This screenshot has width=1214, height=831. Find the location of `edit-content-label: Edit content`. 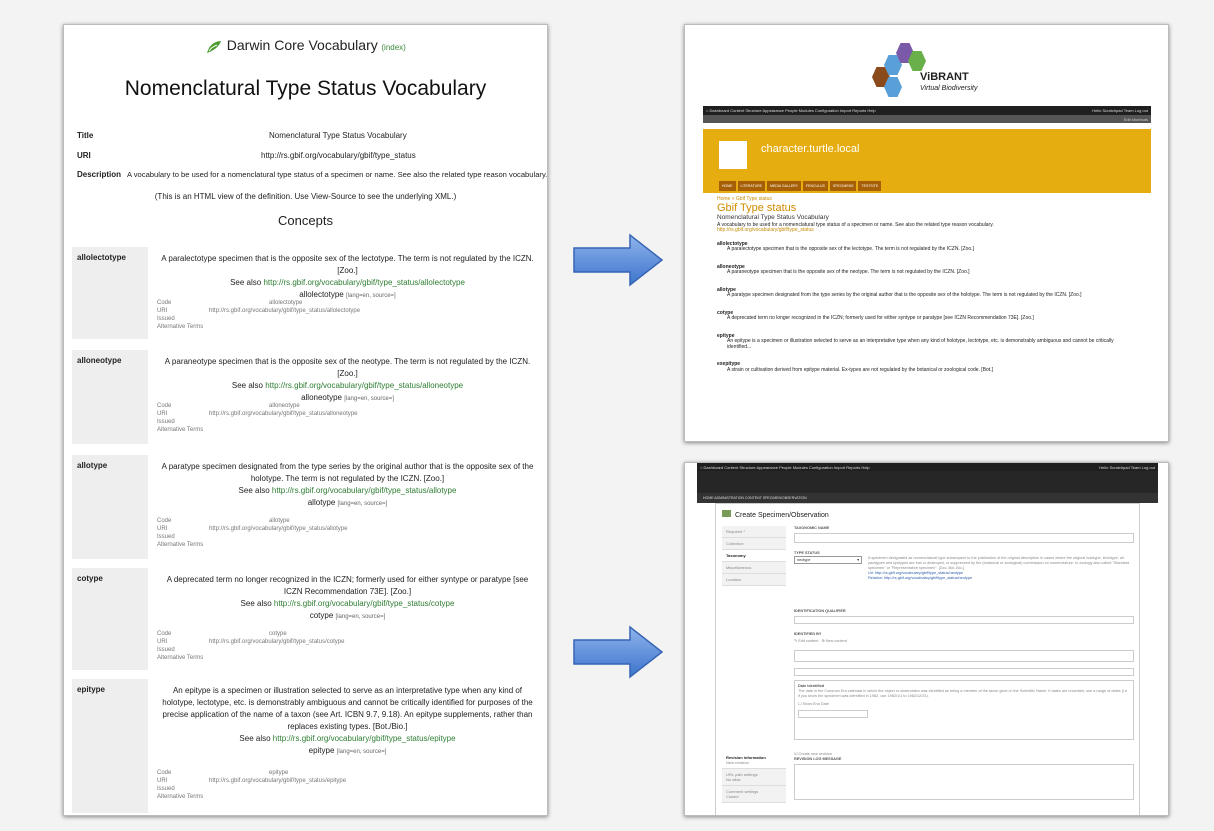

edit-content-label: Edit content is located at coordinates (808, 641).